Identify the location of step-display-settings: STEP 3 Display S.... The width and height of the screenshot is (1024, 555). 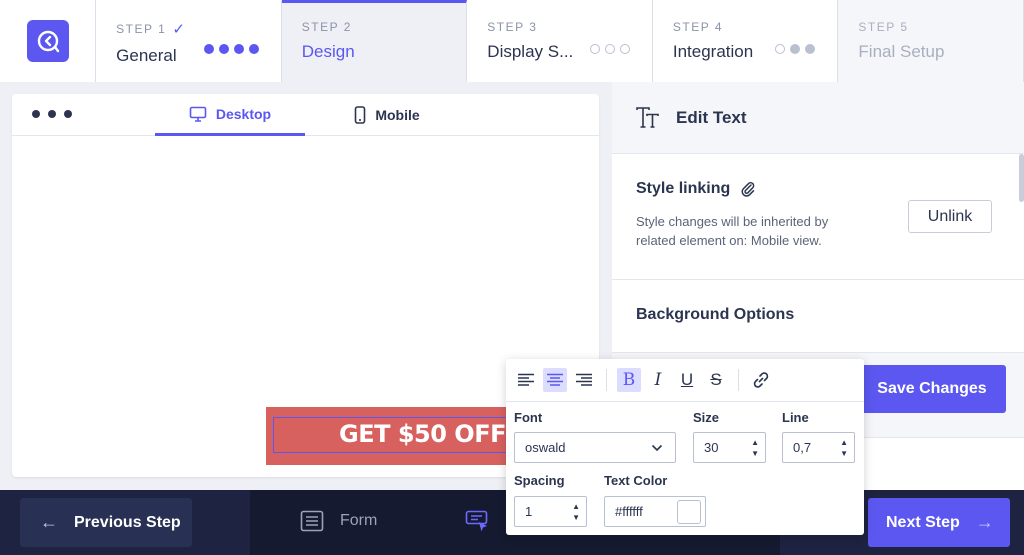
(560, 41).